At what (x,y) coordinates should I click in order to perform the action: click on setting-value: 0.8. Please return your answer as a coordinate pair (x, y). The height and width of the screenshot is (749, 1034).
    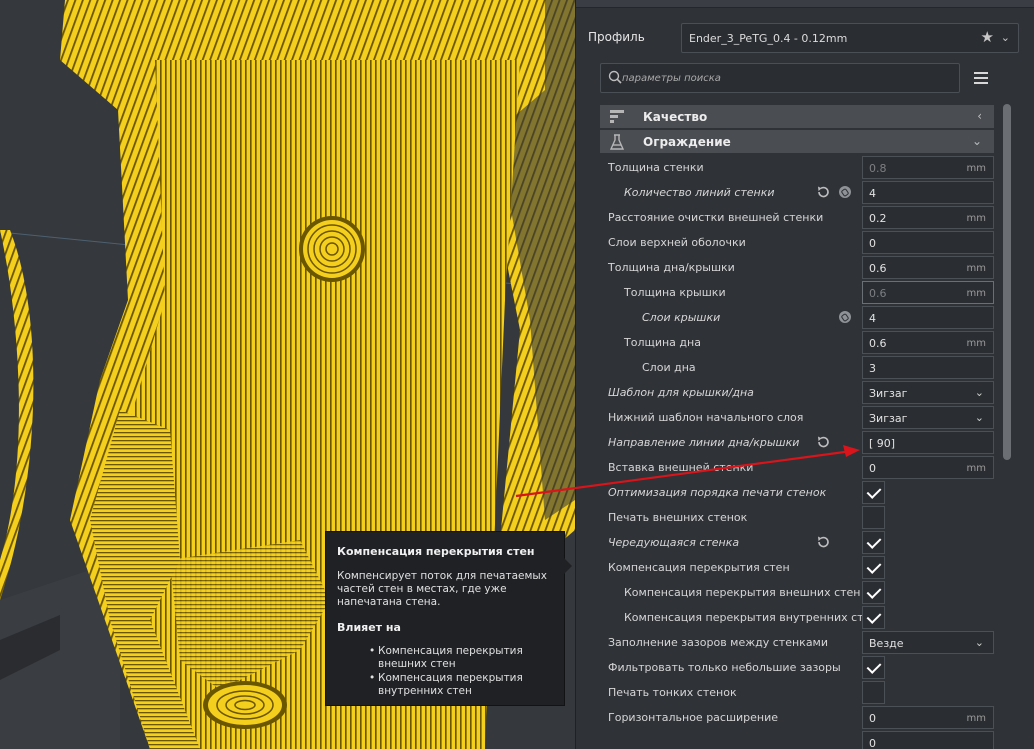
    Looking at the image, I should click on (878, 168).